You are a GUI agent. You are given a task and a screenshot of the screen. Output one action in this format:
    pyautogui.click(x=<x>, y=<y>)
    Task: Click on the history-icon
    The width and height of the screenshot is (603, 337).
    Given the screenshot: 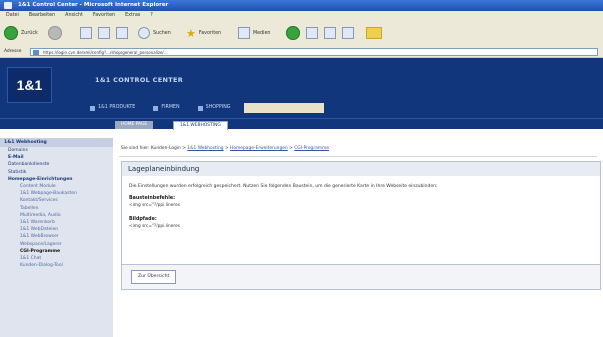 What is the action you would take?
    pyautogui.click(x=293, y=33)
    